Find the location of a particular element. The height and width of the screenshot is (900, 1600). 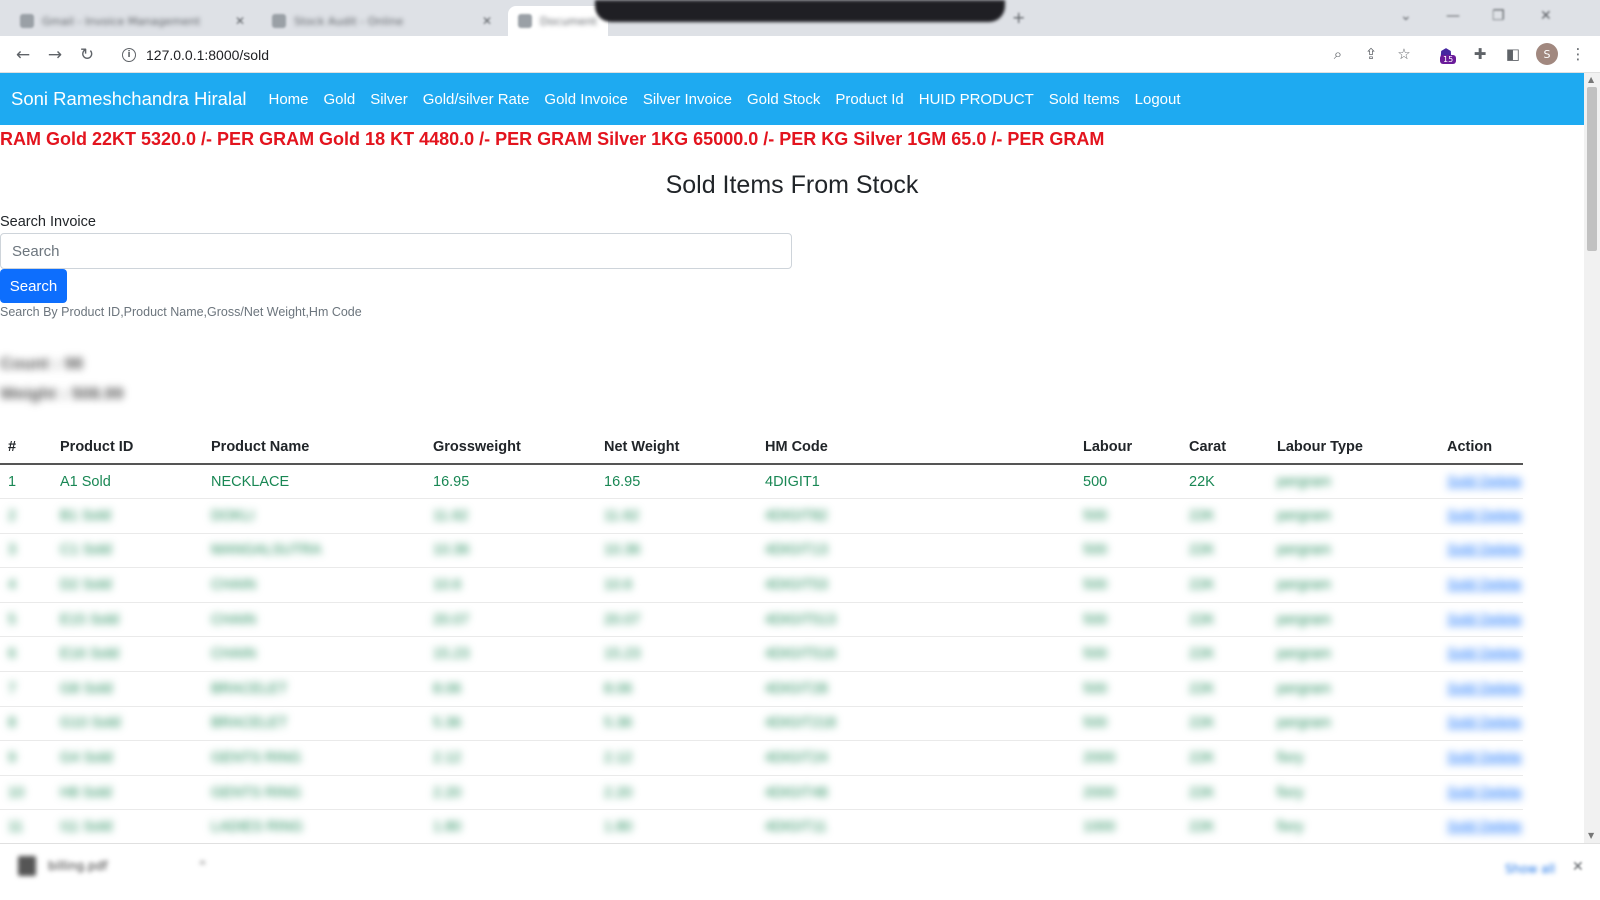

nav-sold-items: Sold Items is located at coordinates (1084, 99).